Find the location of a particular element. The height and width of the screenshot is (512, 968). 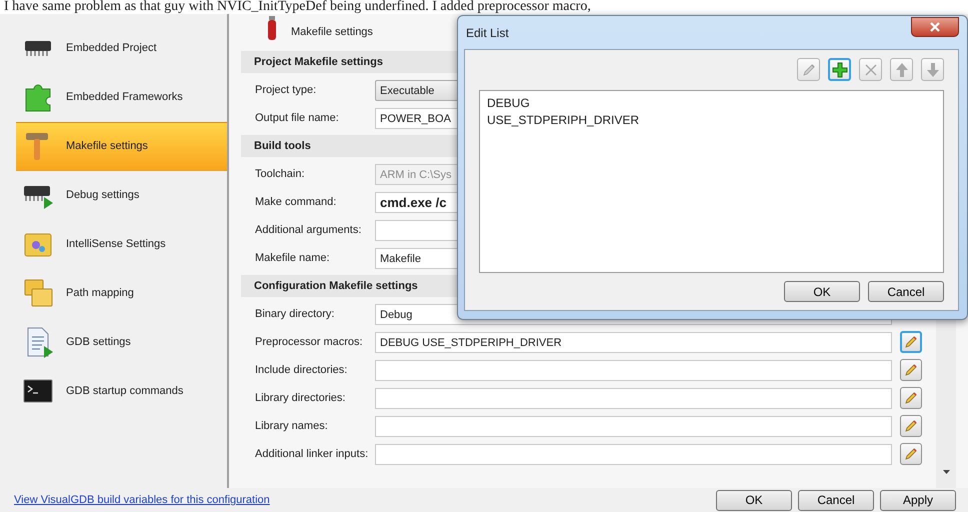

sidebar-item: Debug settings is located at coordinates (121, 195).